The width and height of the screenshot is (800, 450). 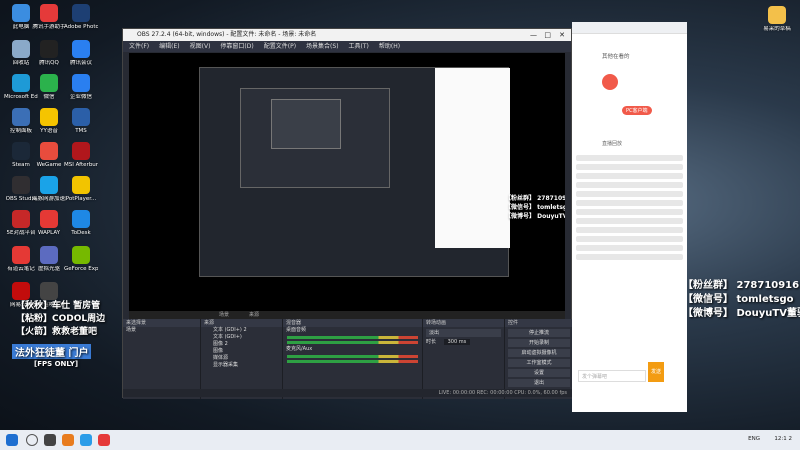 What do you see at coordinates (32, 440) in the screenshot?
I see `search-icon` at bounding box center [32, 440].